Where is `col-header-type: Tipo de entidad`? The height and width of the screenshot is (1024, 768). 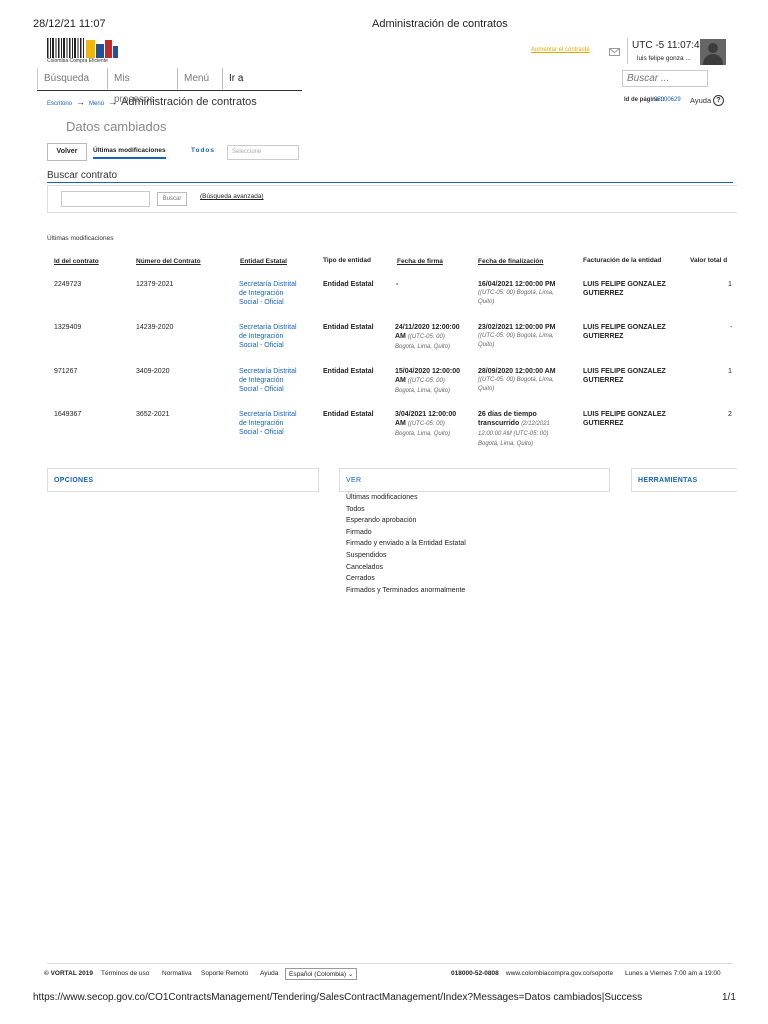
col-header-type: Tipo de entidad is located at coordinates (347, 260).